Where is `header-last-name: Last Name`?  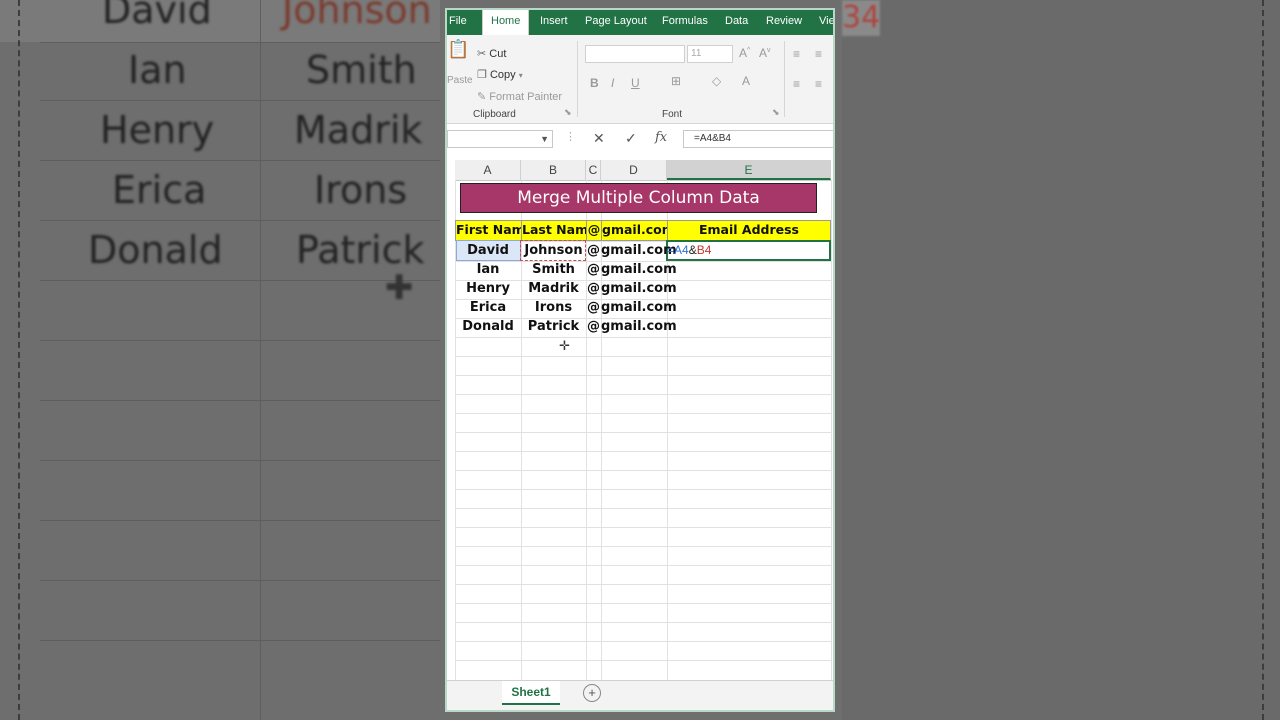
header-last-name: Last Name is located at coordinates (559, 230).